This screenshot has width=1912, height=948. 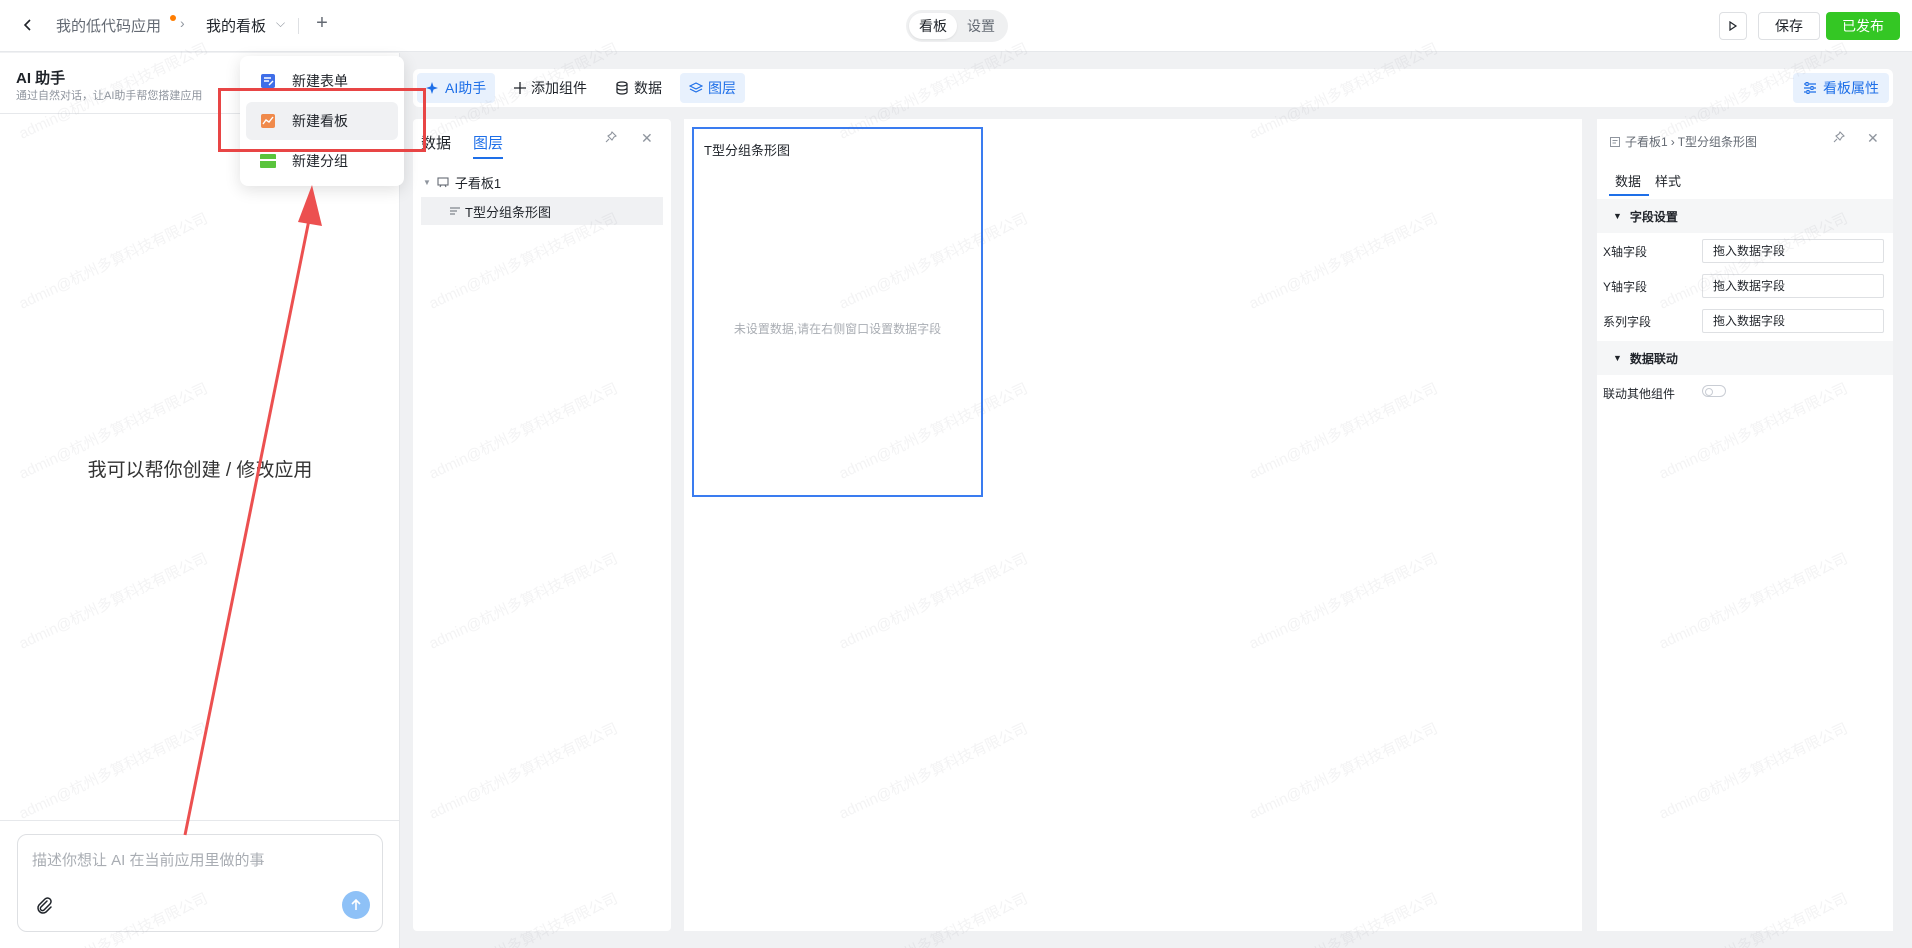 What do you see at coordinates (622, 88) in the screenshot?
I see `database-icon` at bounding box center [622, 88].